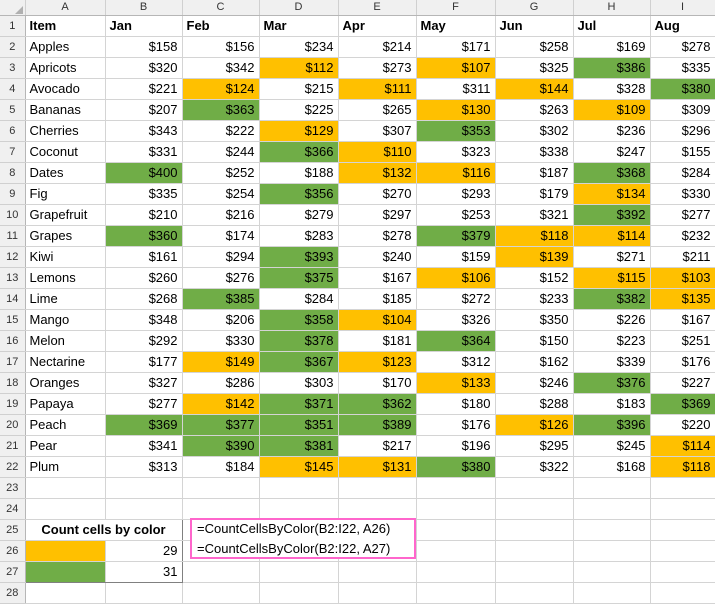 The height and width of the screenshot is (604, 715). I want to click on value-cell: $294, so click(221, 257).